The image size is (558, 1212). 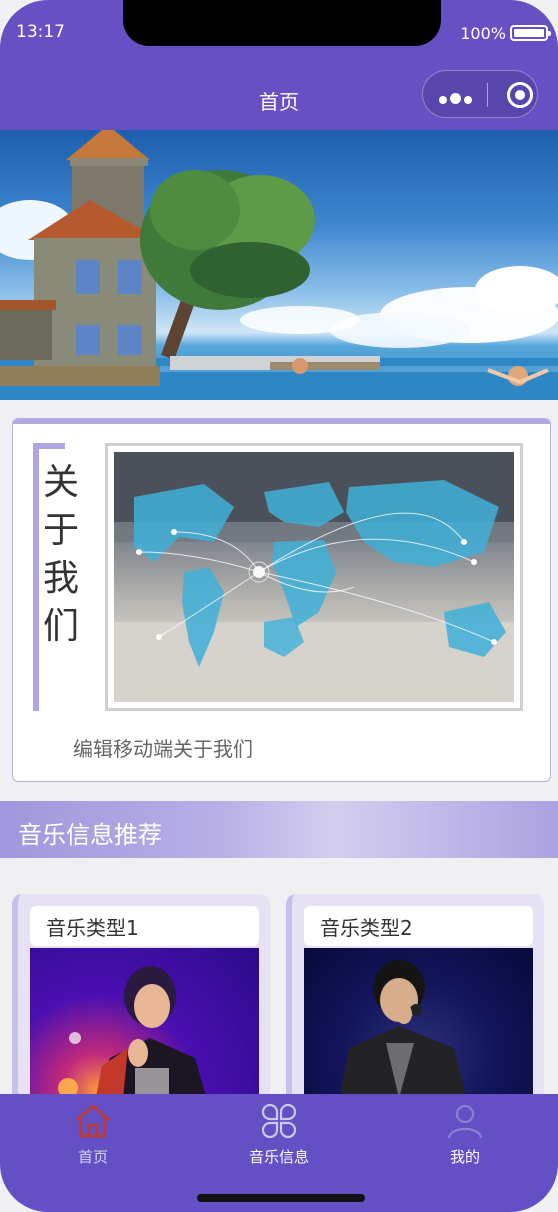 I want to click on about-accent-bar, so click(x=36, y=577).